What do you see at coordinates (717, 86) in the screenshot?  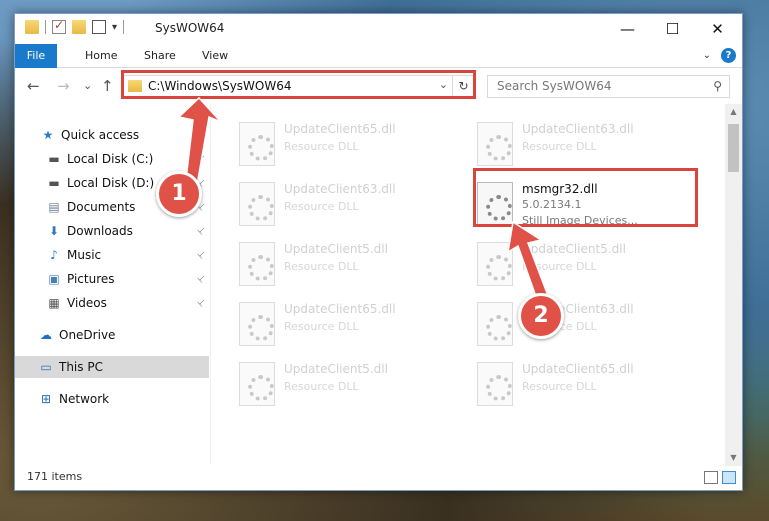 I see `search-icon: ⚲` at bounding box center [717, 86].